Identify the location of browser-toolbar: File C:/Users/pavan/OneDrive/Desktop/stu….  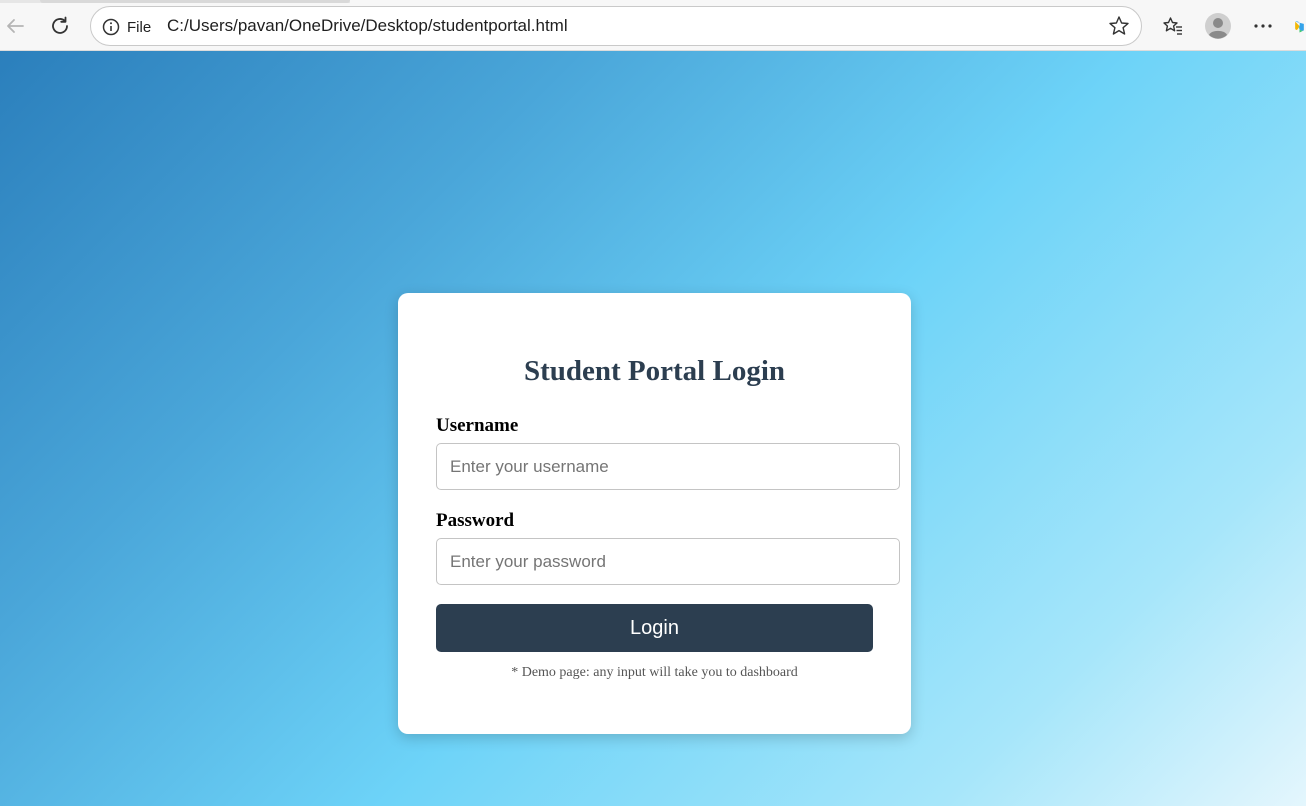
(653, 25).